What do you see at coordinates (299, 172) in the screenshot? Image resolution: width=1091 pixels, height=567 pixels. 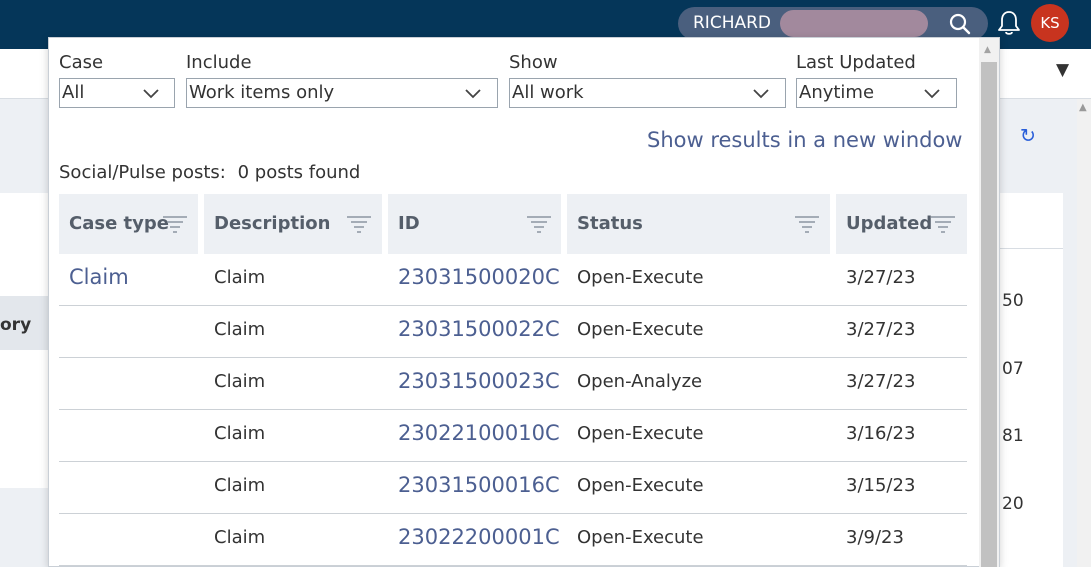 I see `social-posts-count: 0 posts found` at bounding box center [299, 172].